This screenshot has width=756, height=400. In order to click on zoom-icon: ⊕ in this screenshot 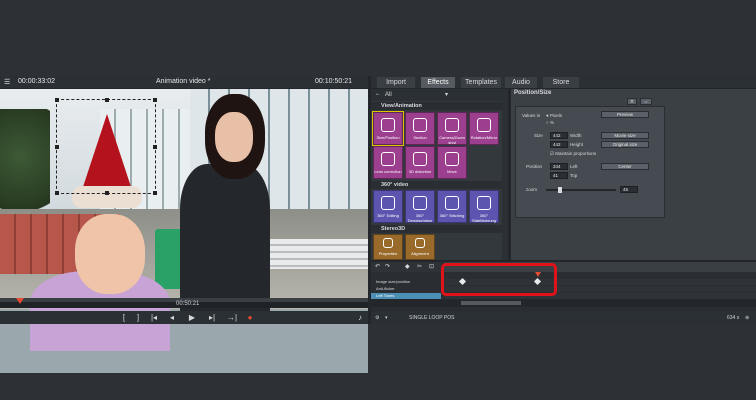, I will do `click(747, 318)`.